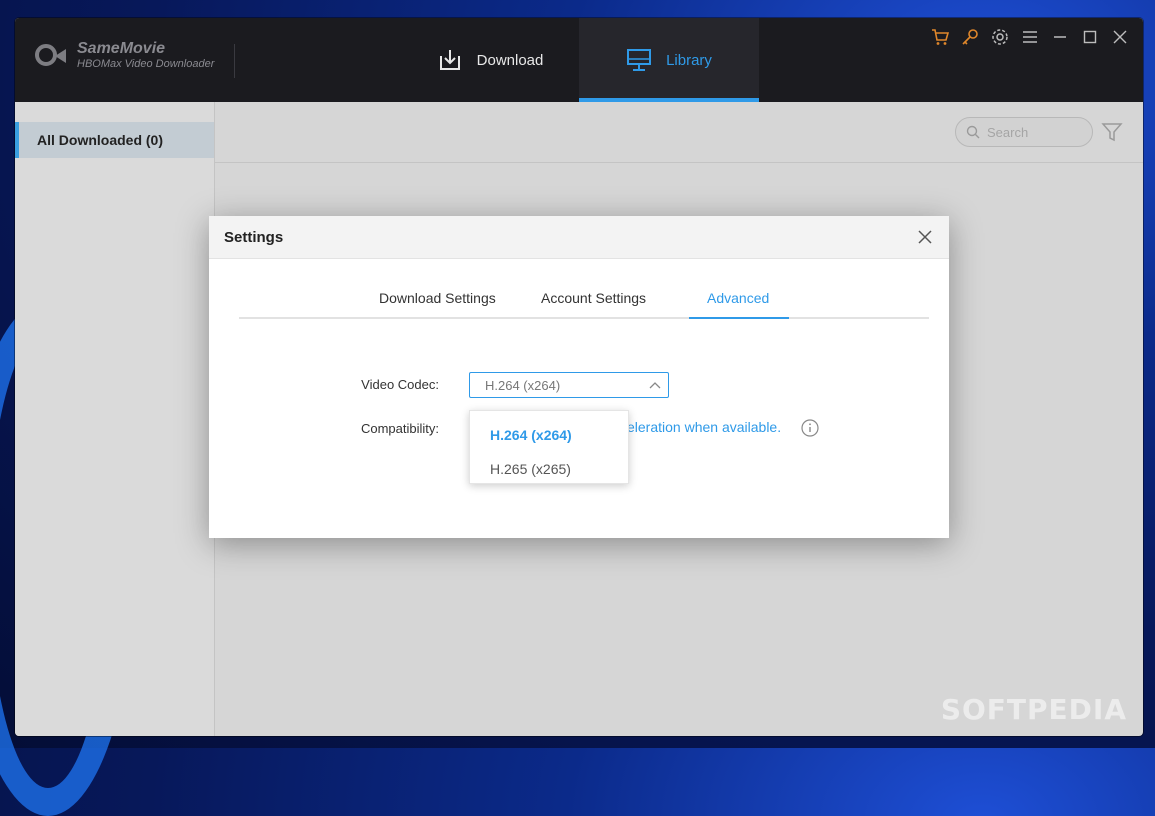 The image size is (1155, 816). I want to click on tab-advanced: Advanced, so click(738, 298).